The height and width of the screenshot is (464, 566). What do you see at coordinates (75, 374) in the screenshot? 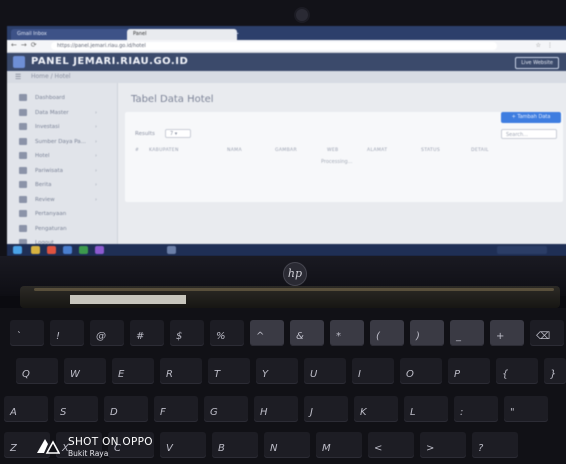
I see `keyboard-key-label: W` at bounding box center [75, 374].